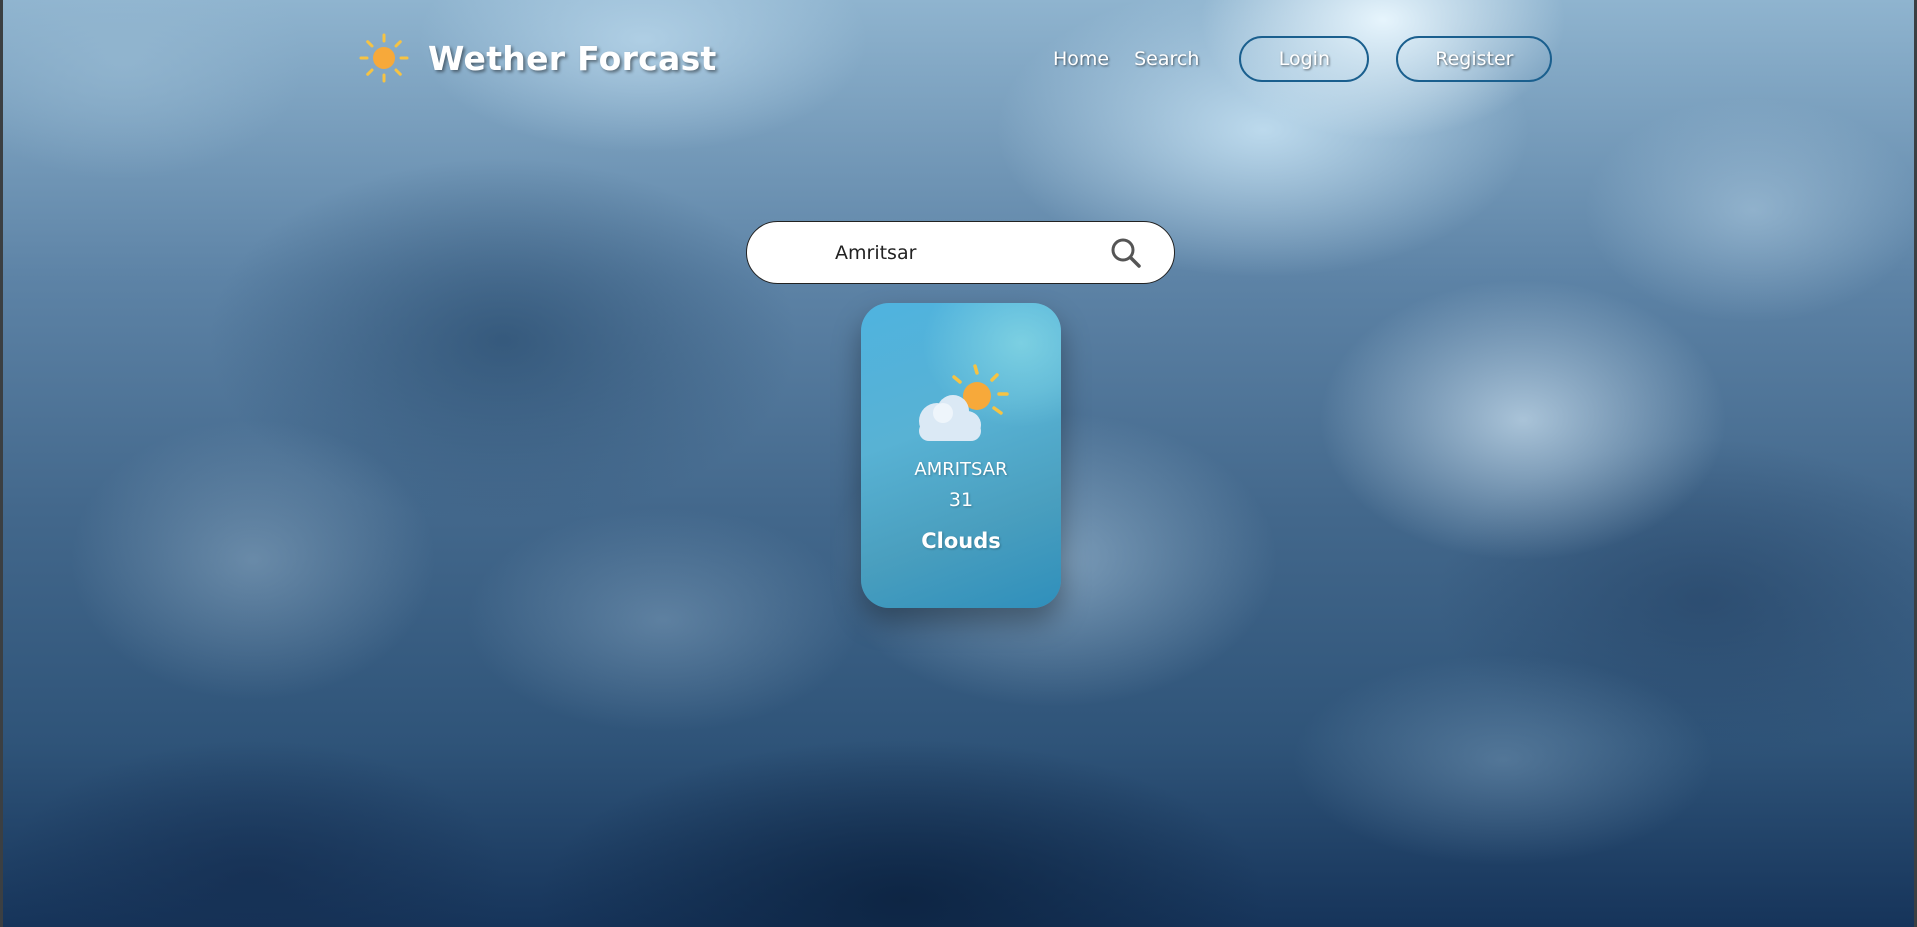 Image resolution: width=1917 pixels, height=927 pixels. I want to click on brand: Wether Forcast, so click(537, 58).